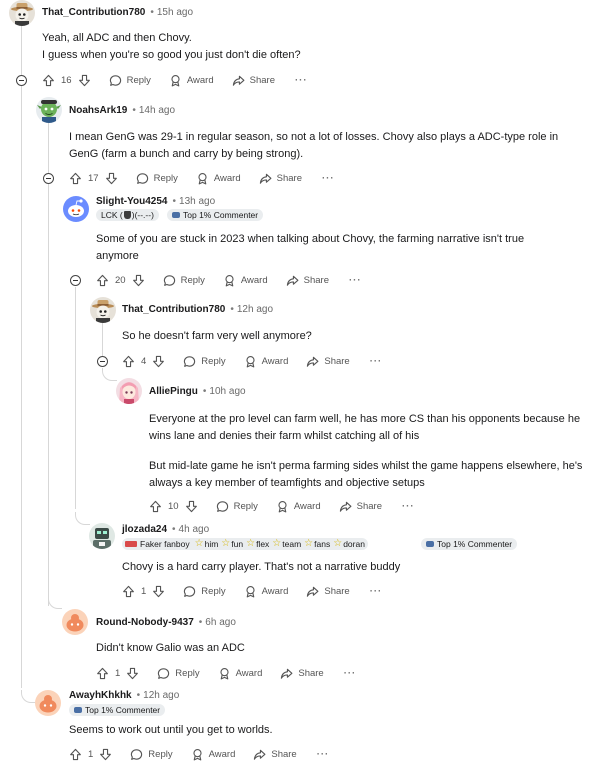  I want to click on username: jlozada24, so click(144, 529).